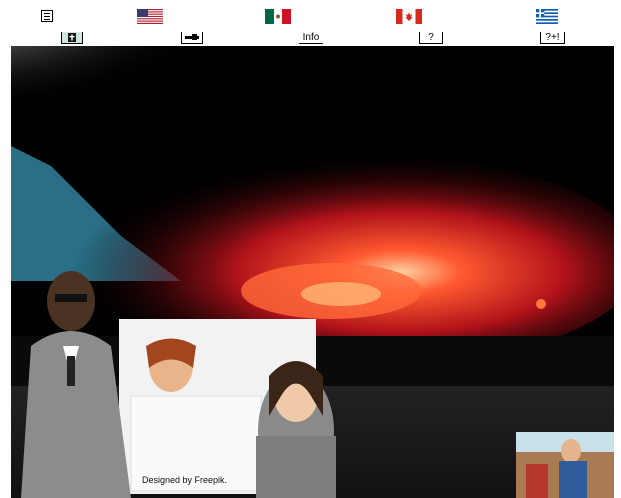  I want to click on greece-flag-icon, so click(549, 16).